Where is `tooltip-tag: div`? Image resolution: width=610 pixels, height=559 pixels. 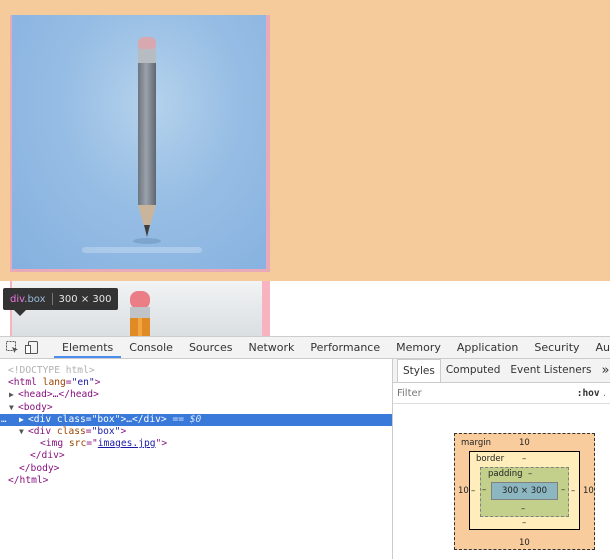
tooltip-tag: div is located at coordinates (17, 299).